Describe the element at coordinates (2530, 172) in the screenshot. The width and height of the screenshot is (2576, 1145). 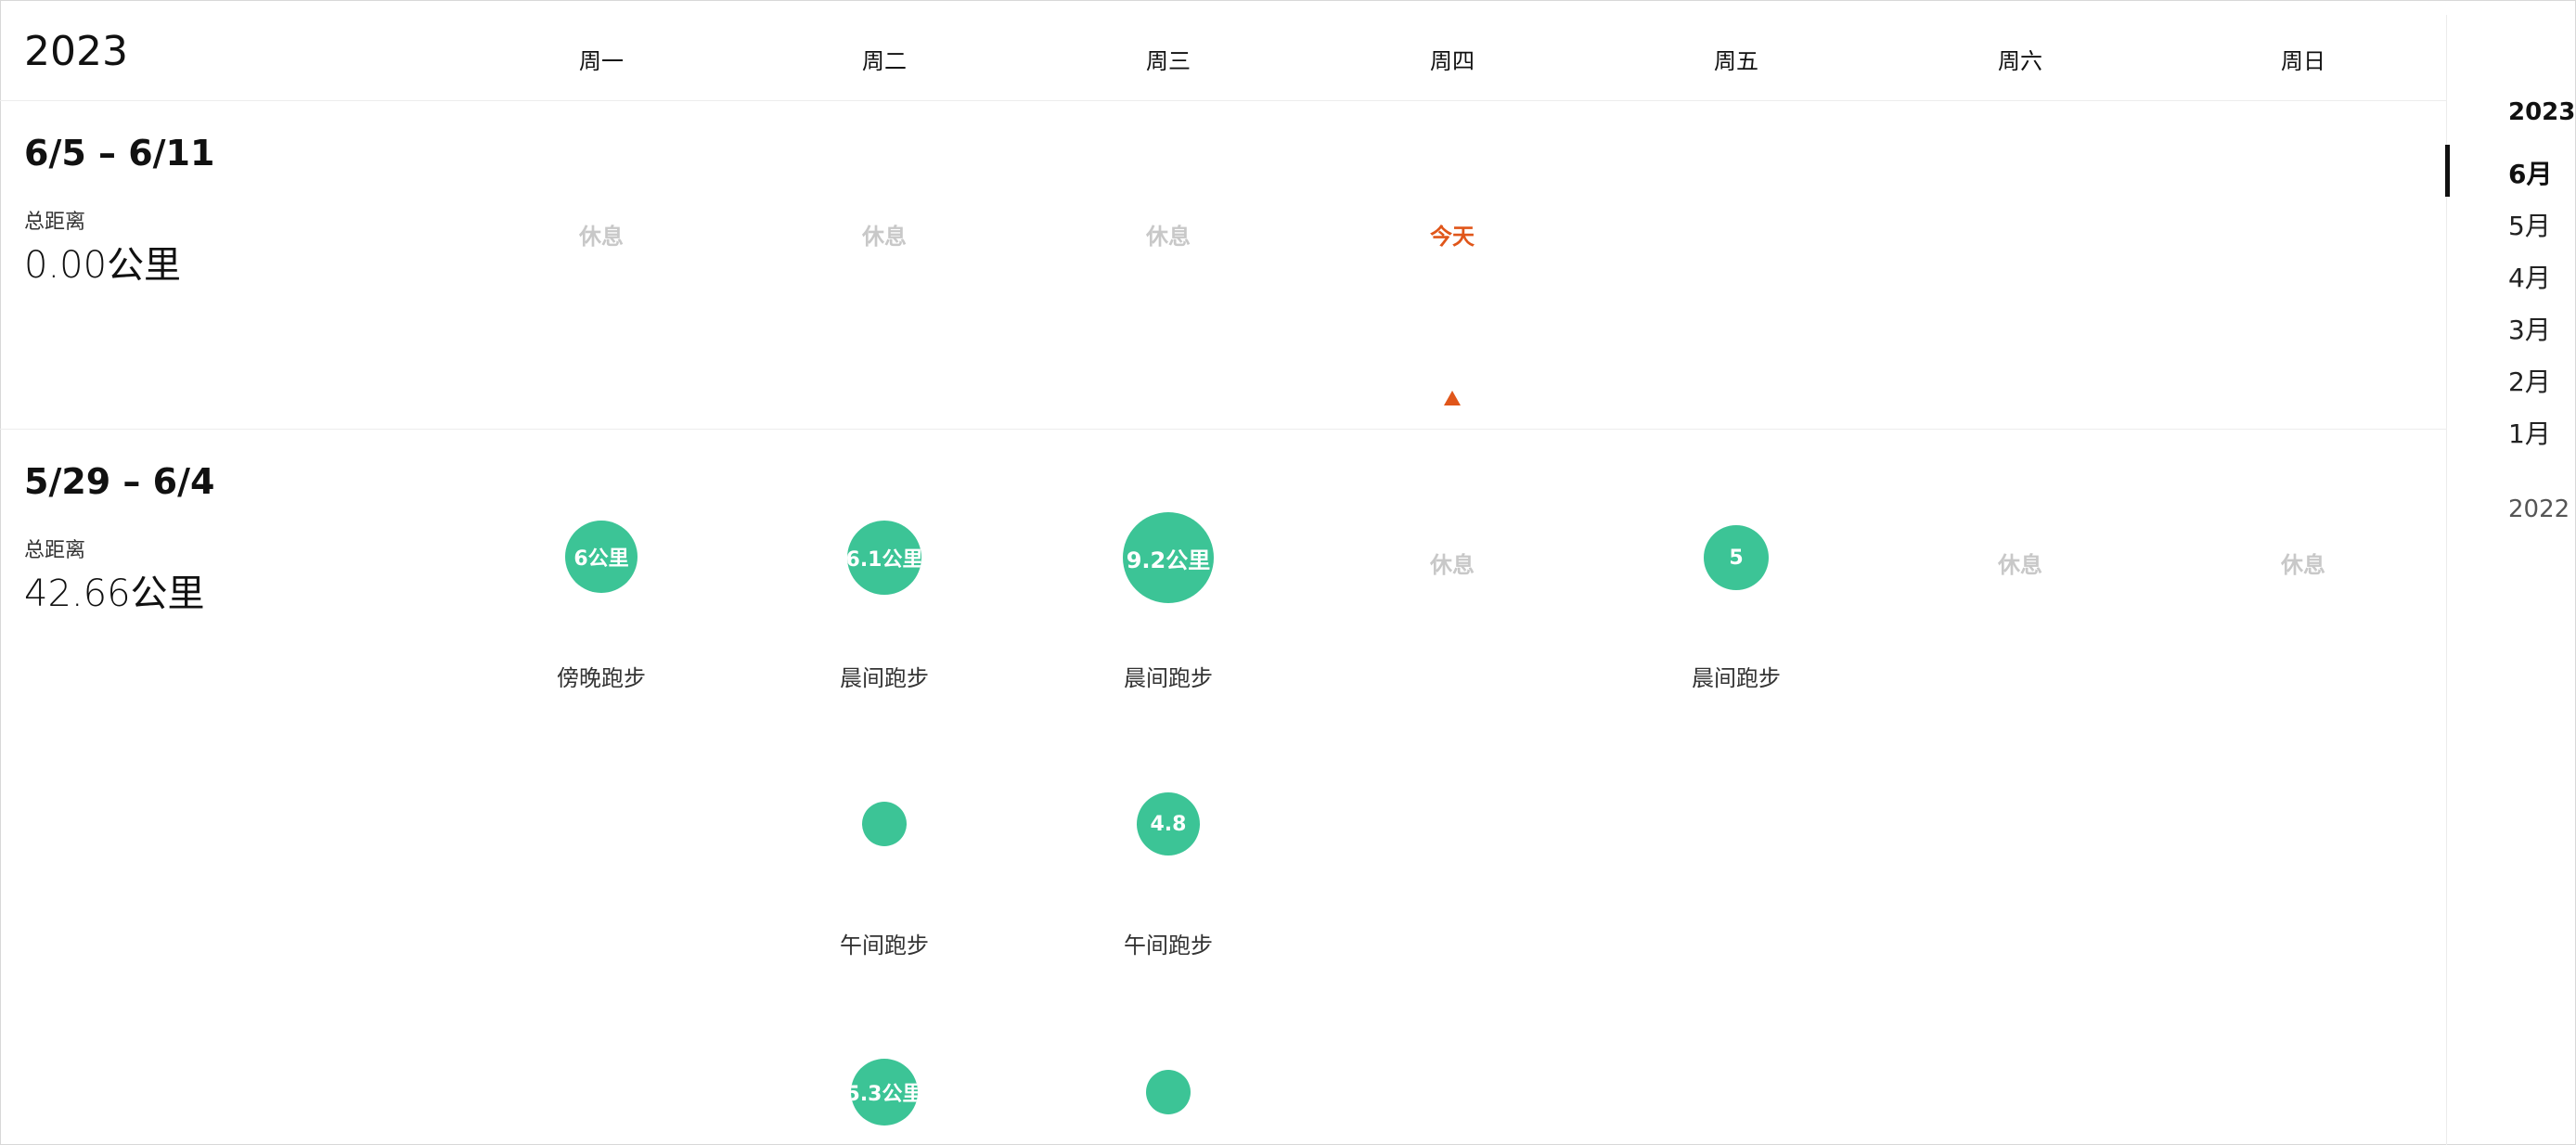
I see `sidebar-month-6: 6月` at that location.